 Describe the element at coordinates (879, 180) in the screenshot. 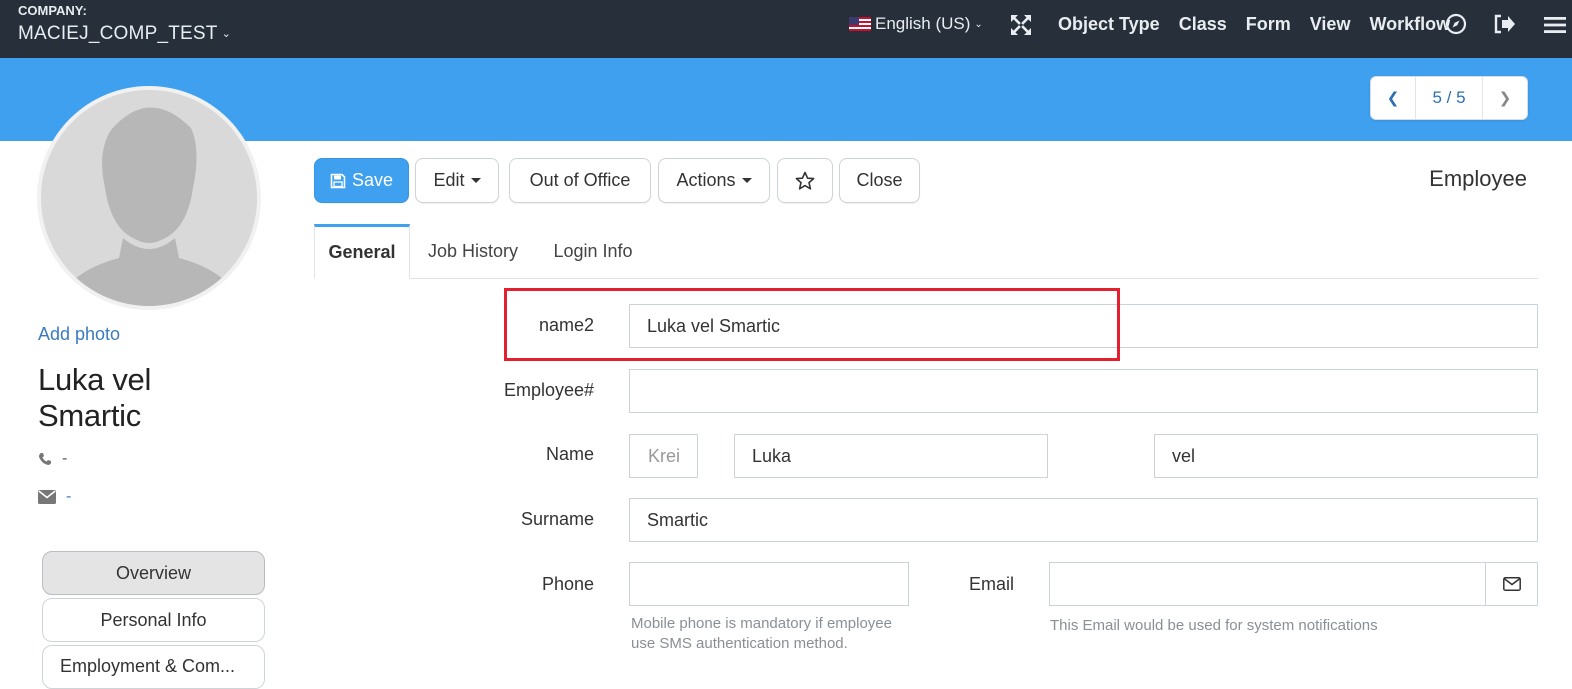

I see `close-button: Close` at that location.